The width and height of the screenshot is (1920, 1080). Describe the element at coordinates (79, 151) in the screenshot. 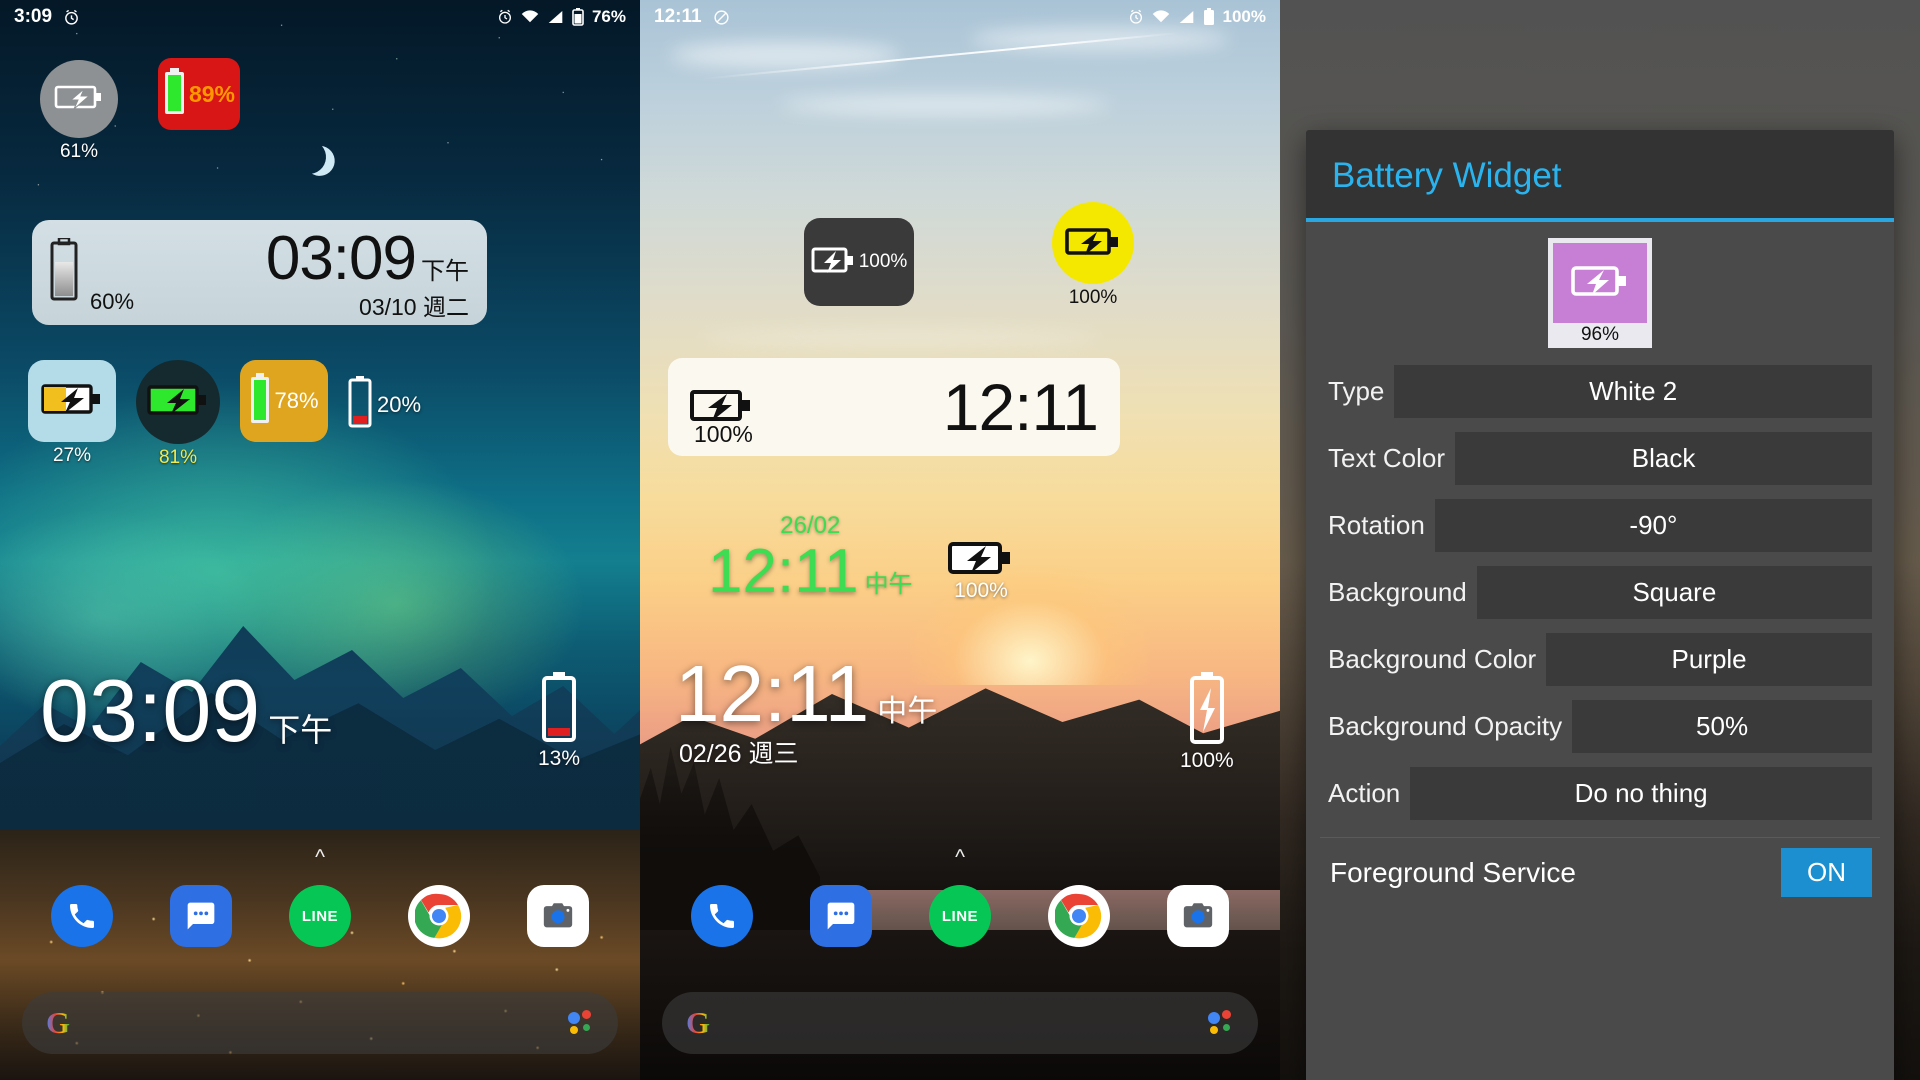

I see `widget-label: 61%` at that location.